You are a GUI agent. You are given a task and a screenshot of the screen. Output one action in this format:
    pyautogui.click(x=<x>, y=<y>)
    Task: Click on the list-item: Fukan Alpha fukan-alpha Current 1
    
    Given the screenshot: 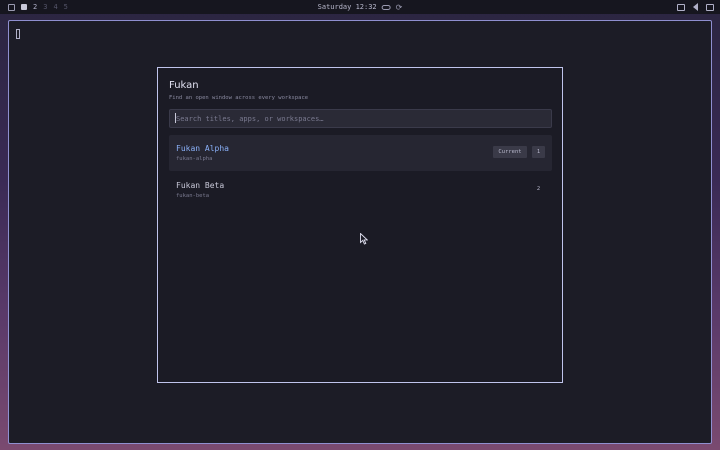 What is the action you would take?
    pyautogui.click(x=360, y=153)
    